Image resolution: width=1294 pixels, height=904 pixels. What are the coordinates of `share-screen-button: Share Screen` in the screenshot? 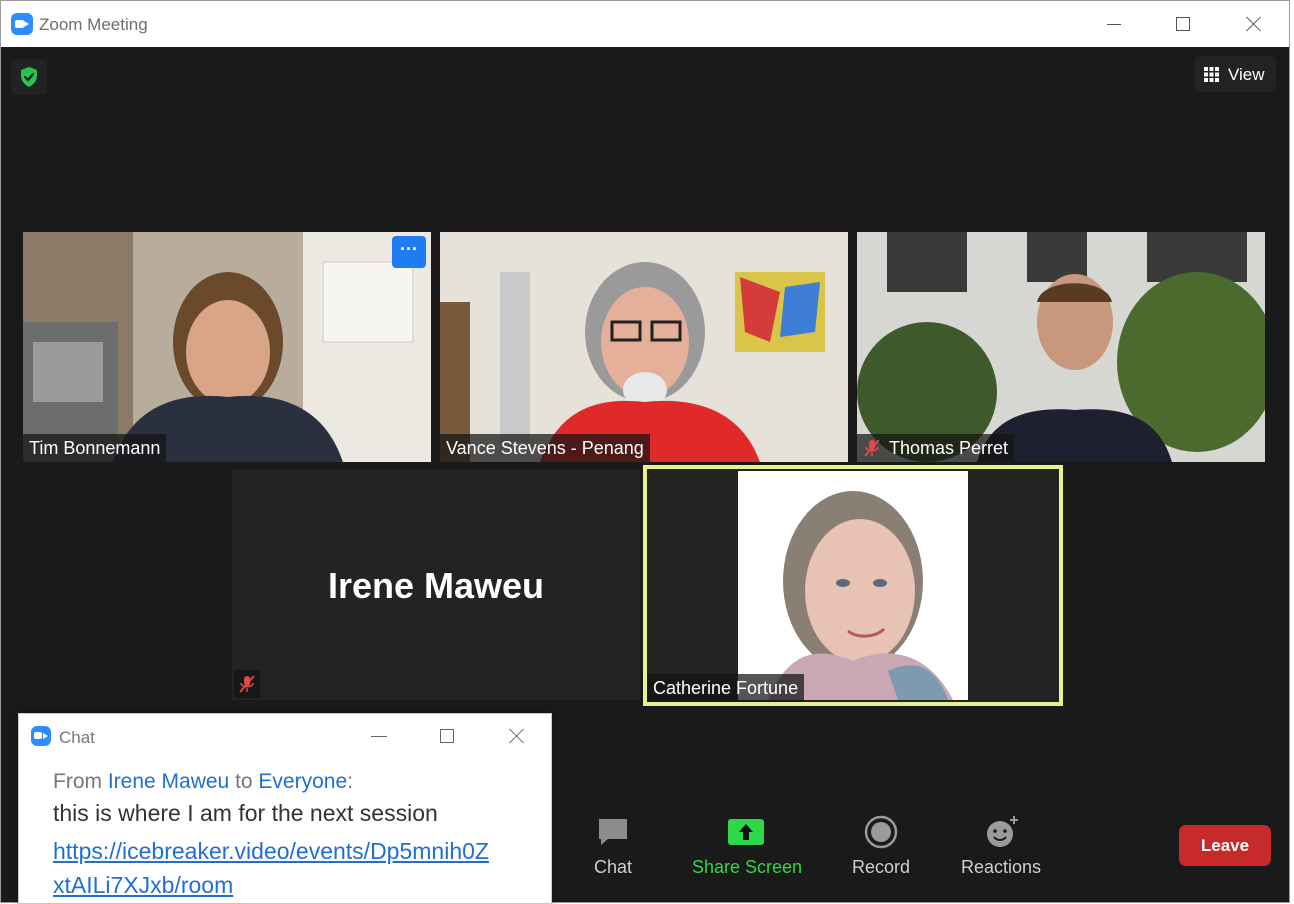 It's located at (747, 848).